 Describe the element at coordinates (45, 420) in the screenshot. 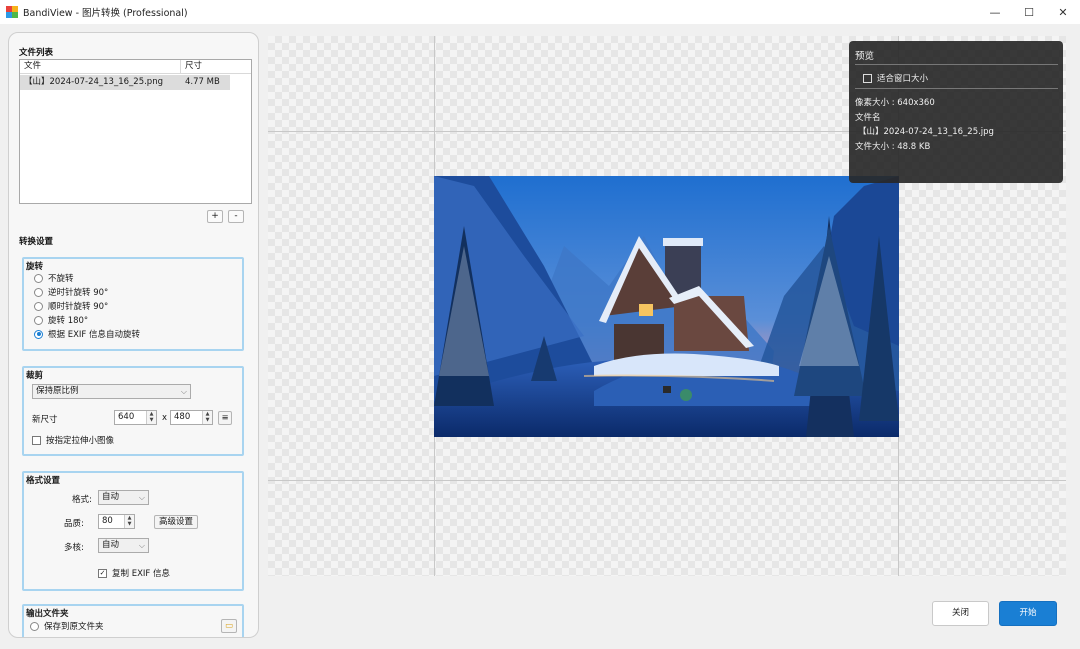

I see `new-size-label: 新尺寸` at that location.